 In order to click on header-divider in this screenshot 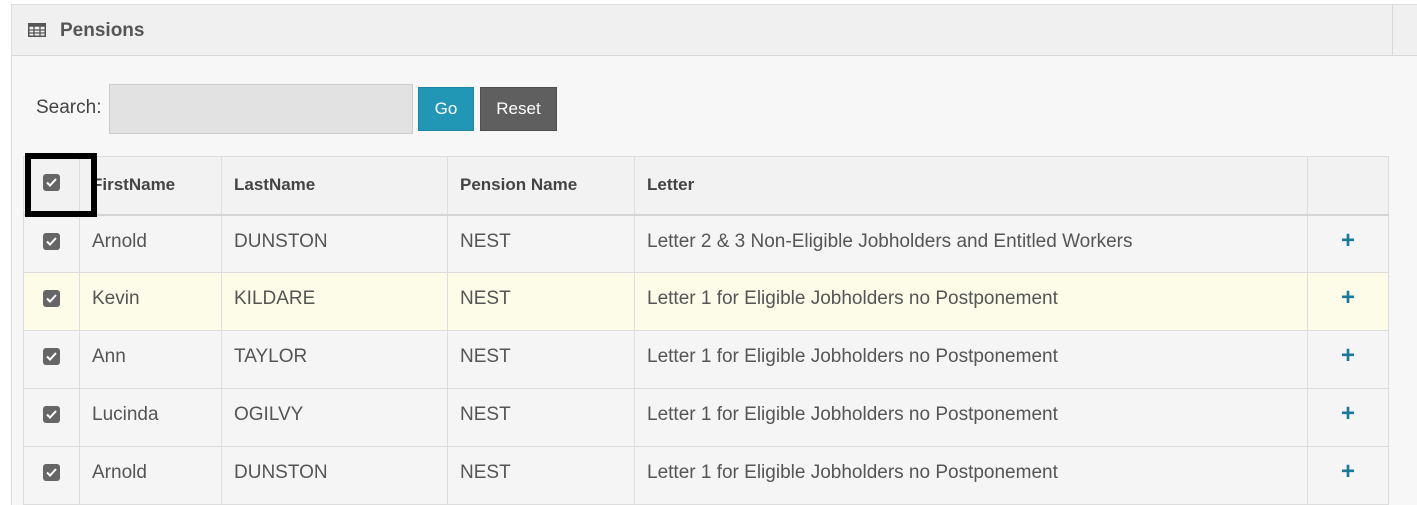, I will do `click(1392, 30)`.